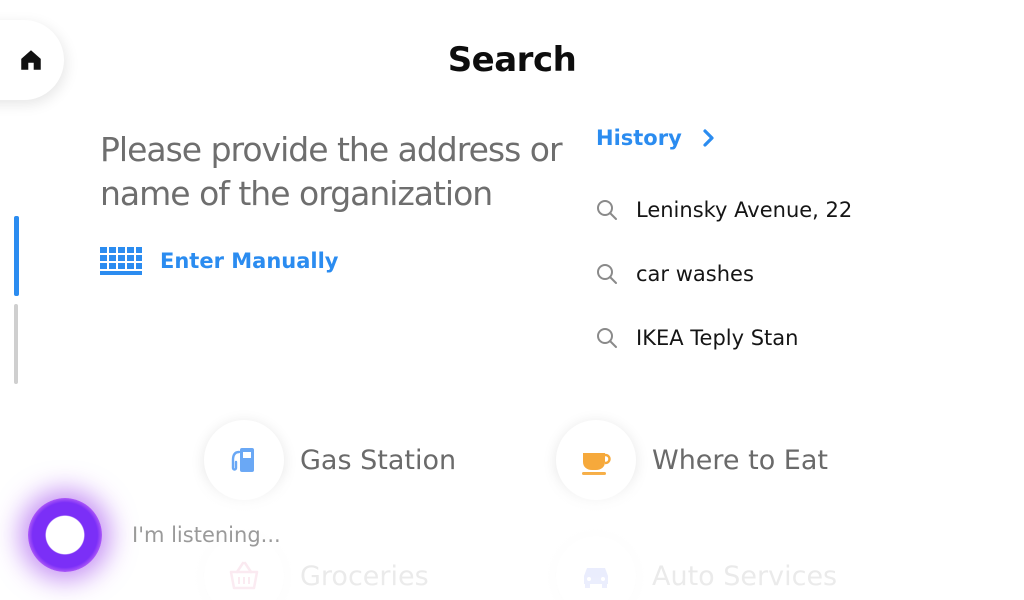 The image size is (1024, 600). I want to click on category-label: Groceries, so click(364, 576).